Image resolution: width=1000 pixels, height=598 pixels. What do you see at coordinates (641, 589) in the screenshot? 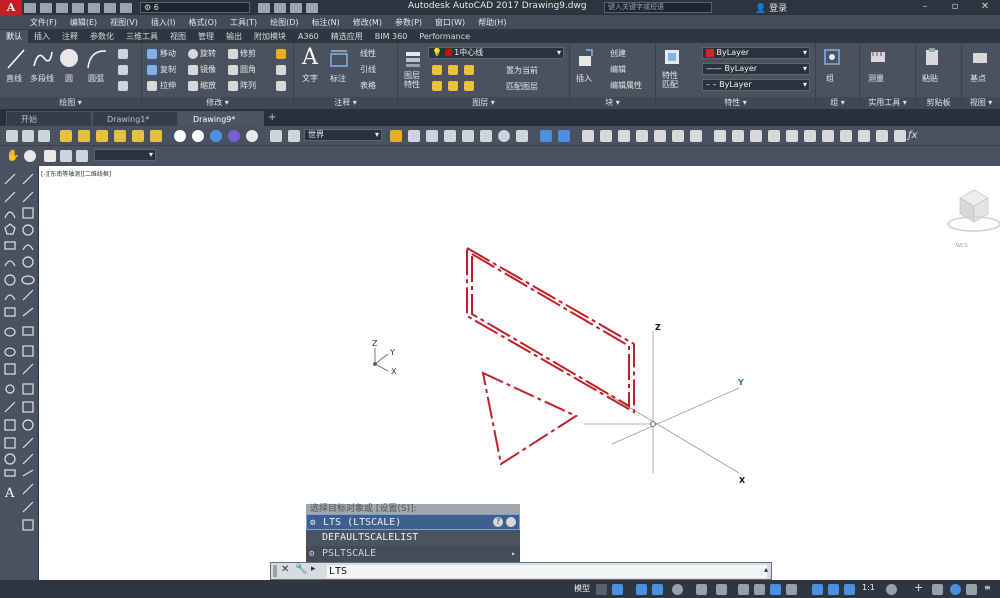
I see `ortho-icon` at bounding box center [641, 589].